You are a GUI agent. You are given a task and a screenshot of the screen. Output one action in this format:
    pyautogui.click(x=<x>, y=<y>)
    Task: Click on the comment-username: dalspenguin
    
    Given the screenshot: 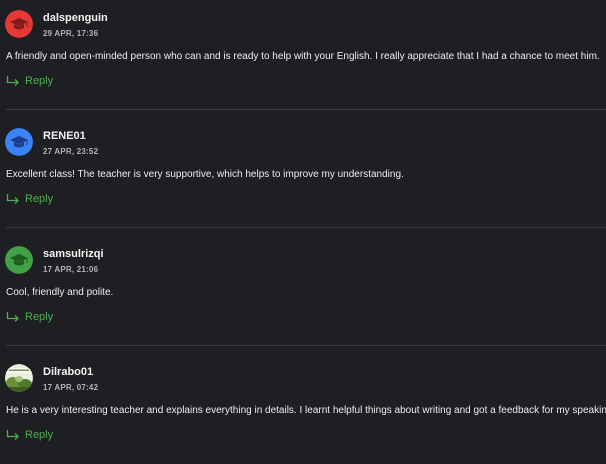 What is the action you would take?
    pyautogui.click(x=75, y=18)
    